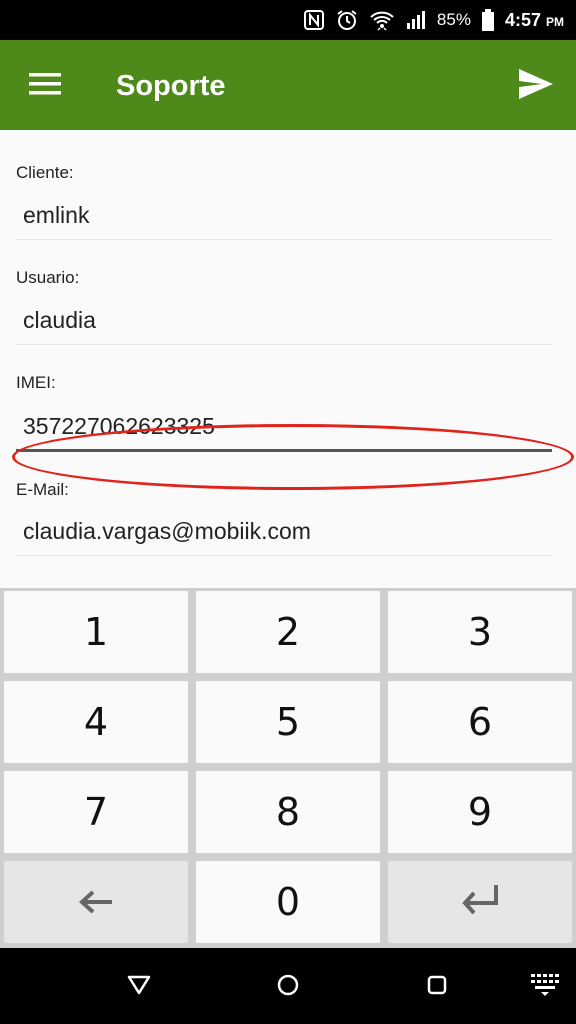  I want to click on recents-icon, so click(437, 987).